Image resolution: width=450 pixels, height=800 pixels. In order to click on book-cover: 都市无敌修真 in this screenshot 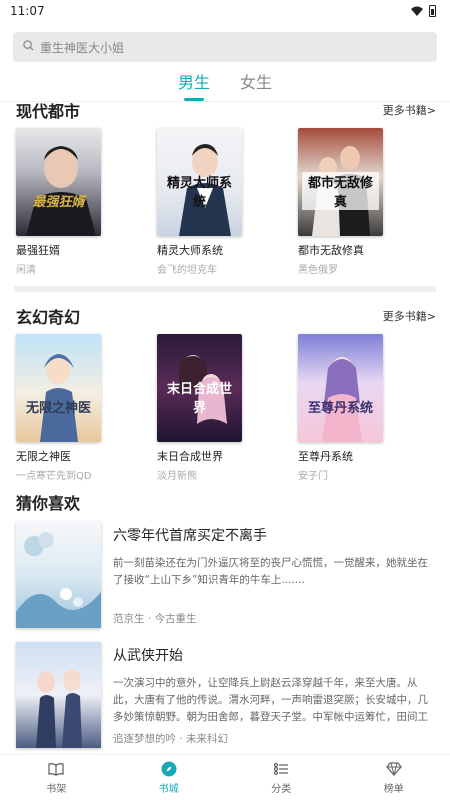, I will do `click(340, 182)`.